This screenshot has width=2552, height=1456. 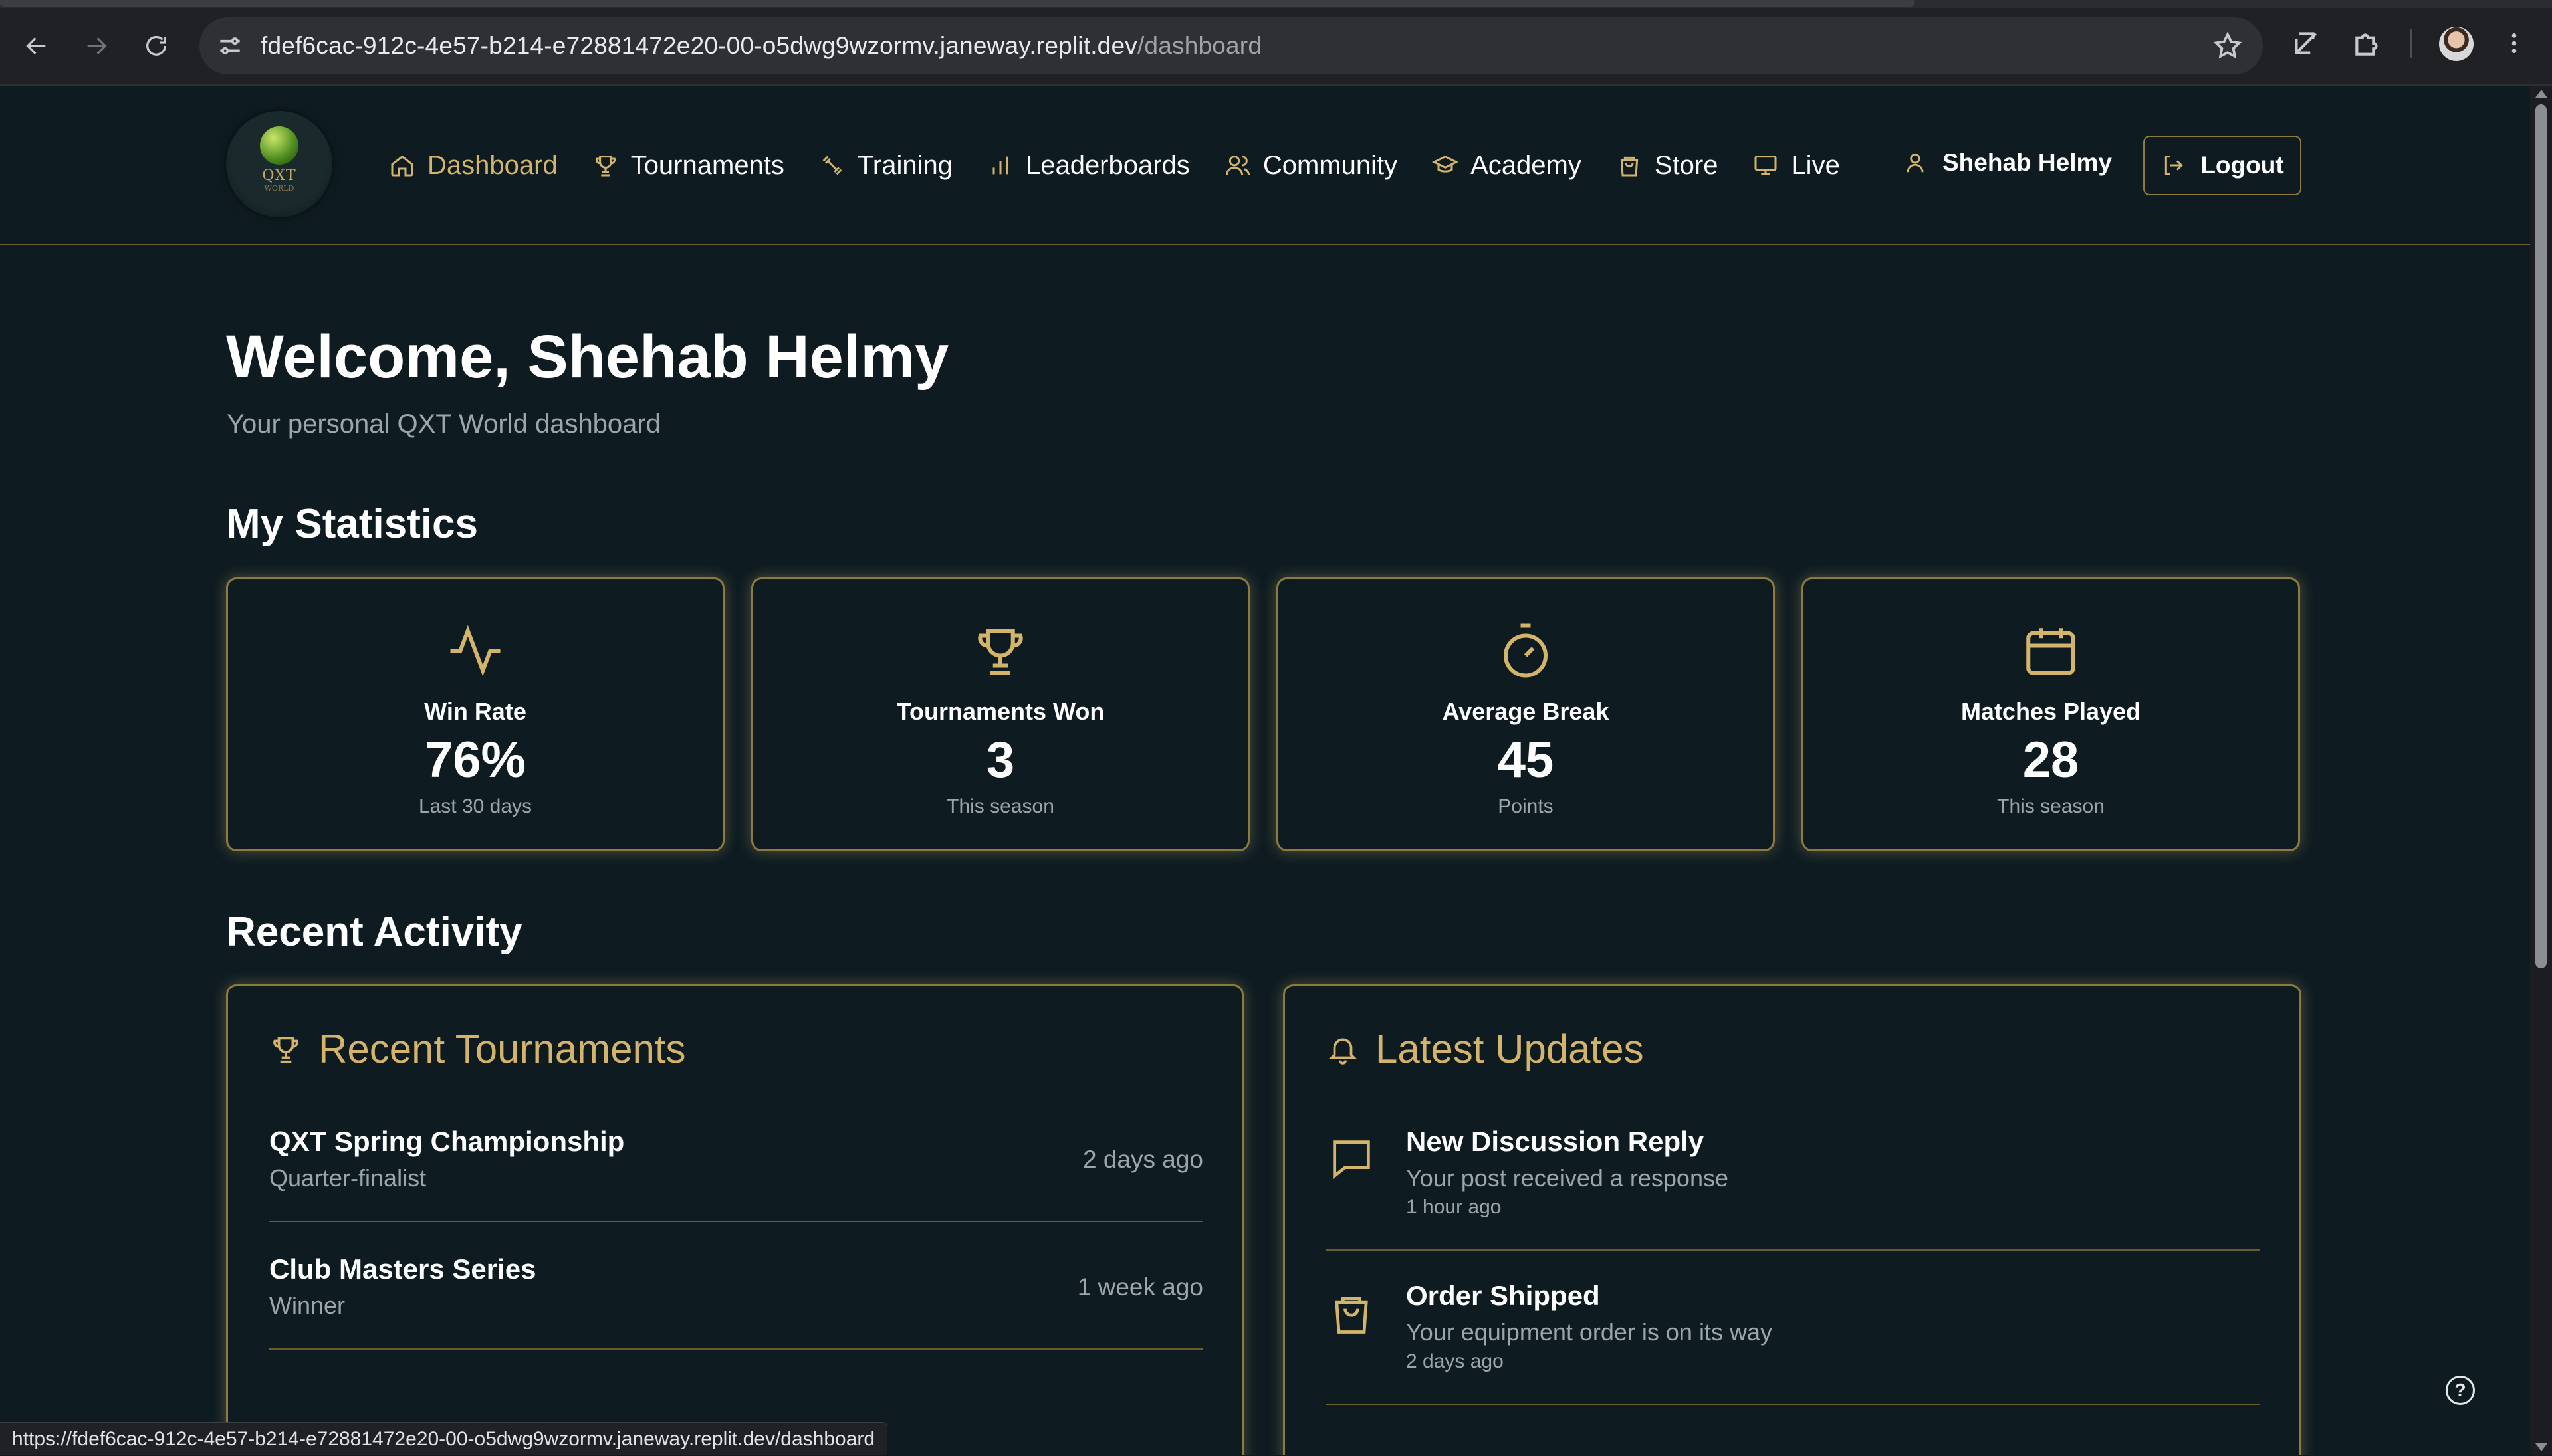 What do you see at coordinates (1686, 165) in the screenshot?
I see `nav-label: Store` at bounding box center [1686, 165].